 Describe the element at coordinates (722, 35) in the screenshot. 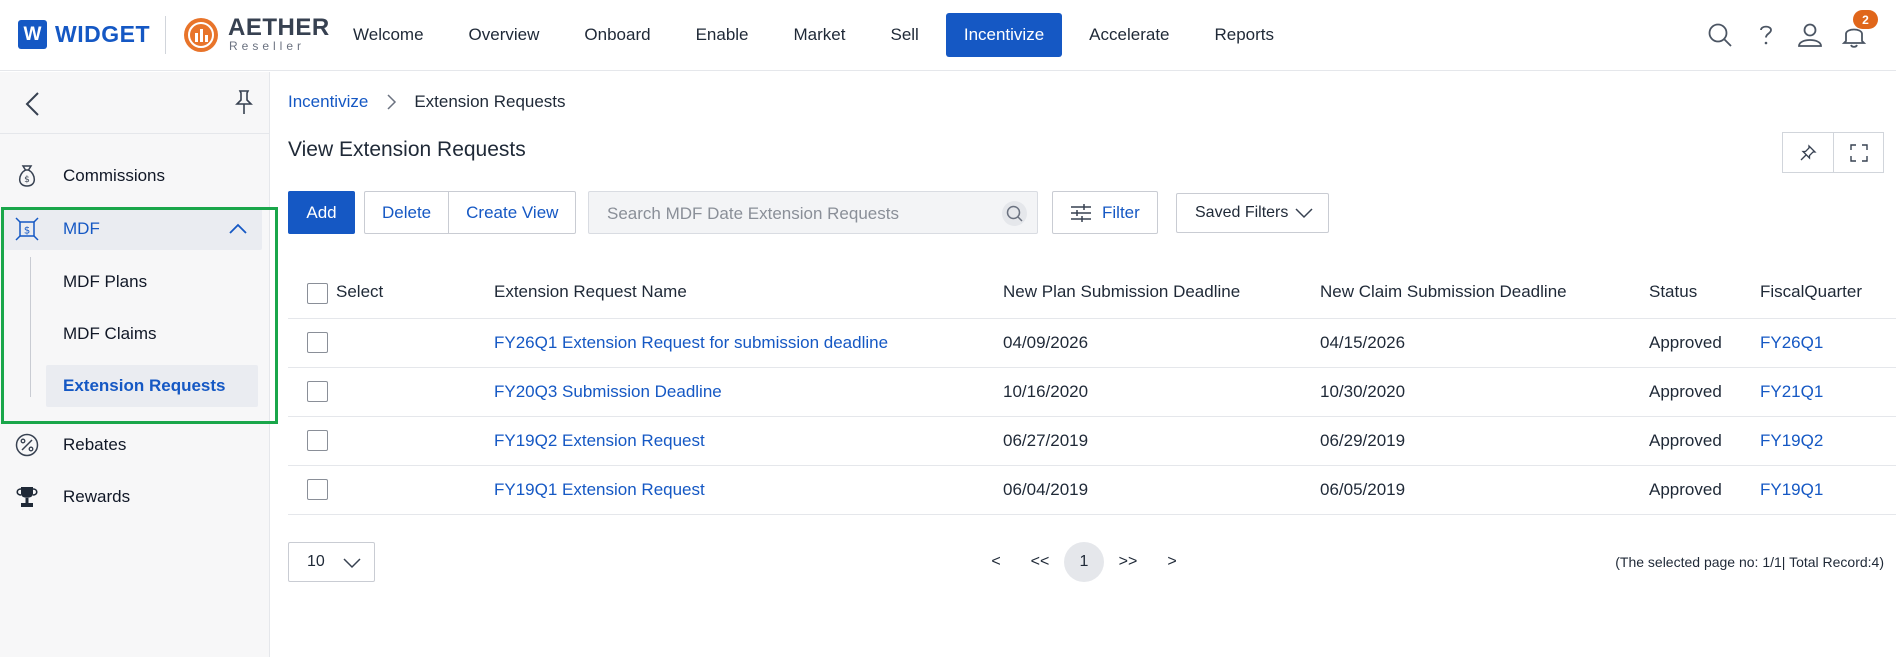

I see `nav-enable: Enable` at that location.